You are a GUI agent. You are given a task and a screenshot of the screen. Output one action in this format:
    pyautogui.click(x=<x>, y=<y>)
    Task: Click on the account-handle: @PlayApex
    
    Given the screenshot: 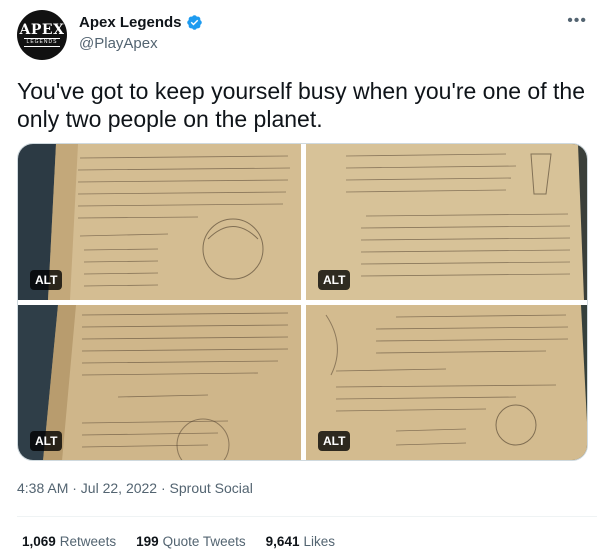 What is the action you would take?
    pyautogui.click(x=141, y=43)
    